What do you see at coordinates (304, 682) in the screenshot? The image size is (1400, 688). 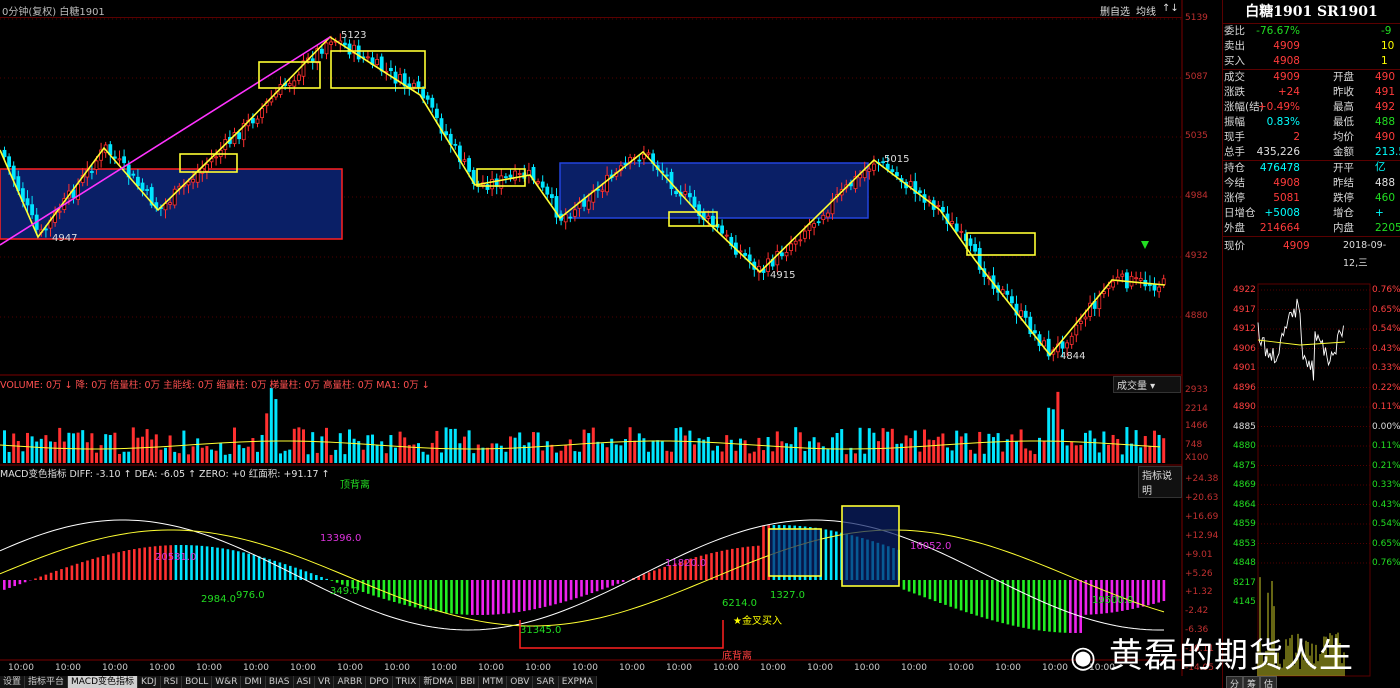 I see `indicator-tab: ASI` at bounding box center [304, 682].